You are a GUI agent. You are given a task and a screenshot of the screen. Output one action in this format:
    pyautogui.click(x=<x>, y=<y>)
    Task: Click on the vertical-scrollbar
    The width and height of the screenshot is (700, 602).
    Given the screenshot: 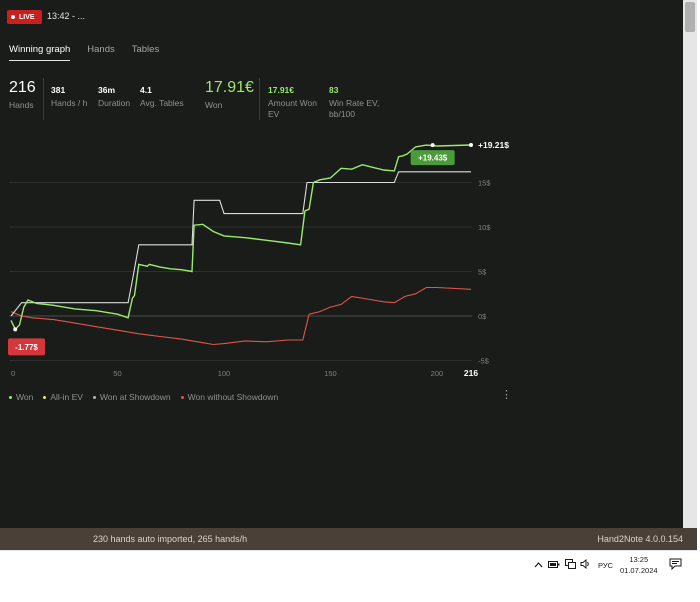 What is the action you would take?
    pyautogui.click(x=690, y=264)
    